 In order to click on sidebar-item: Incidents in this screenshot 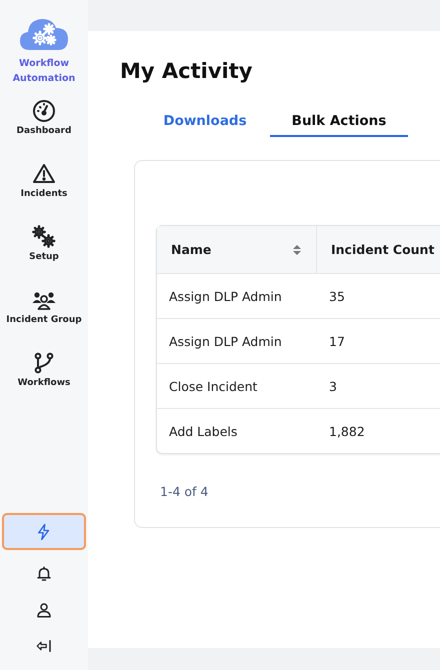, I will do `click(44, 180)`.